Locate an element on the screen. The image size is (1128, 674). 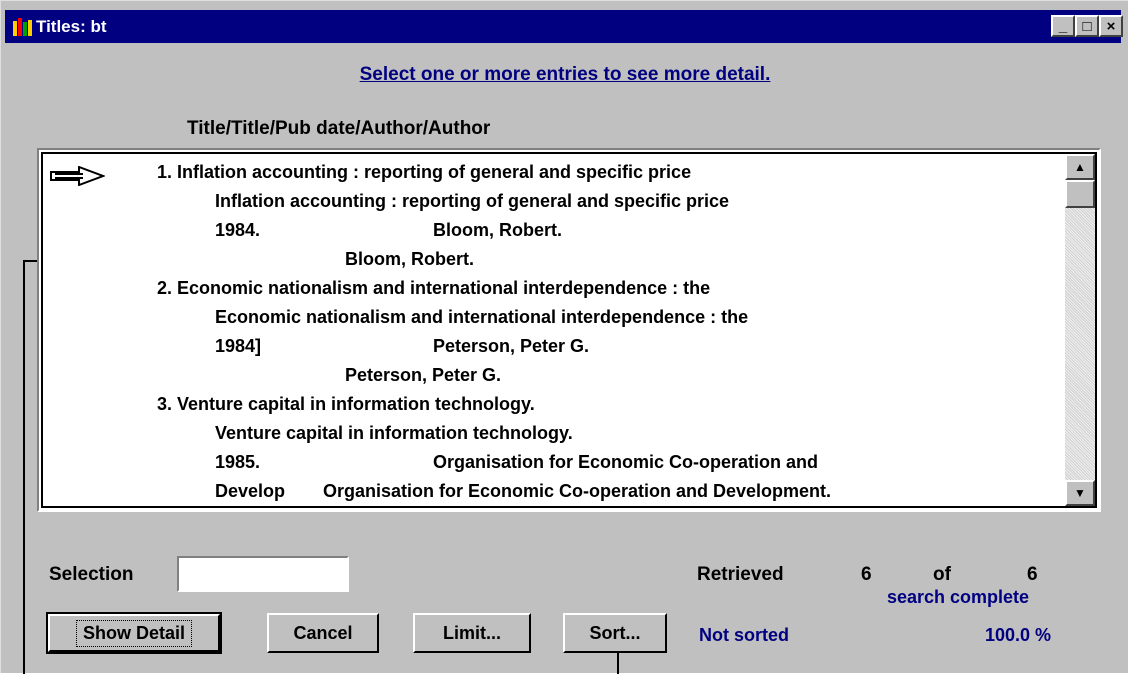
entry-author: Bloom, Robert. is located at coordinates (497, 230).